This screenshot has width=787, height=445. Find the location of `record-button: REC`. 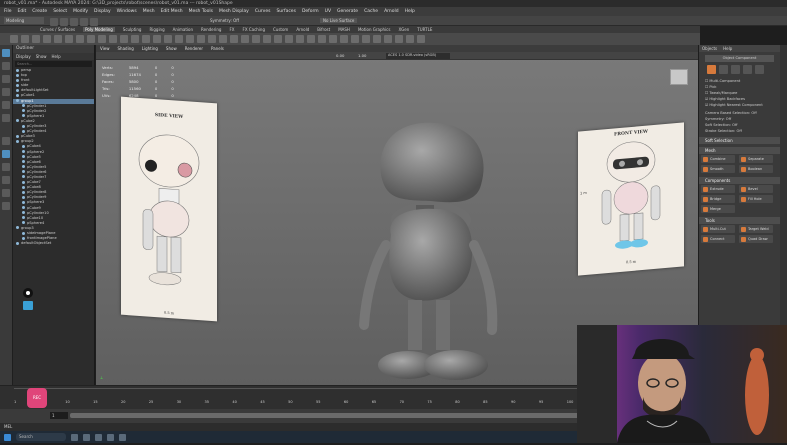

record-button: REC is located at coordinates (37, 398).